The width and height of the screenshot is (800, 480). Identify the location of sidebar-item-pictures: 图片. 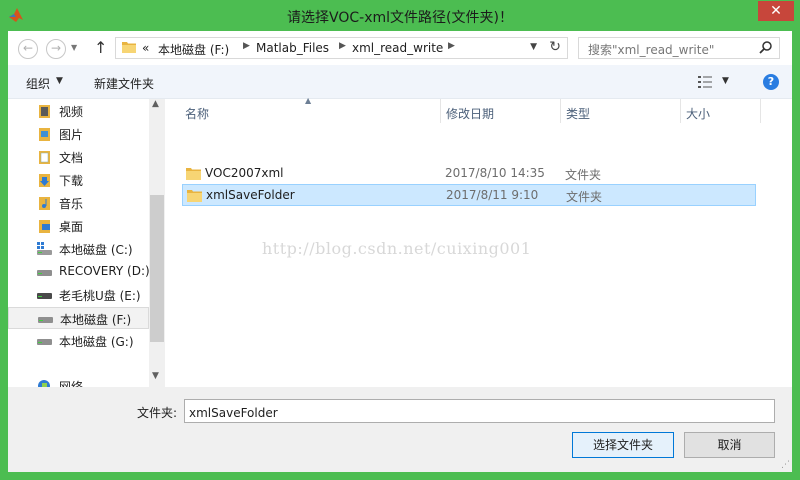
(78, 134).